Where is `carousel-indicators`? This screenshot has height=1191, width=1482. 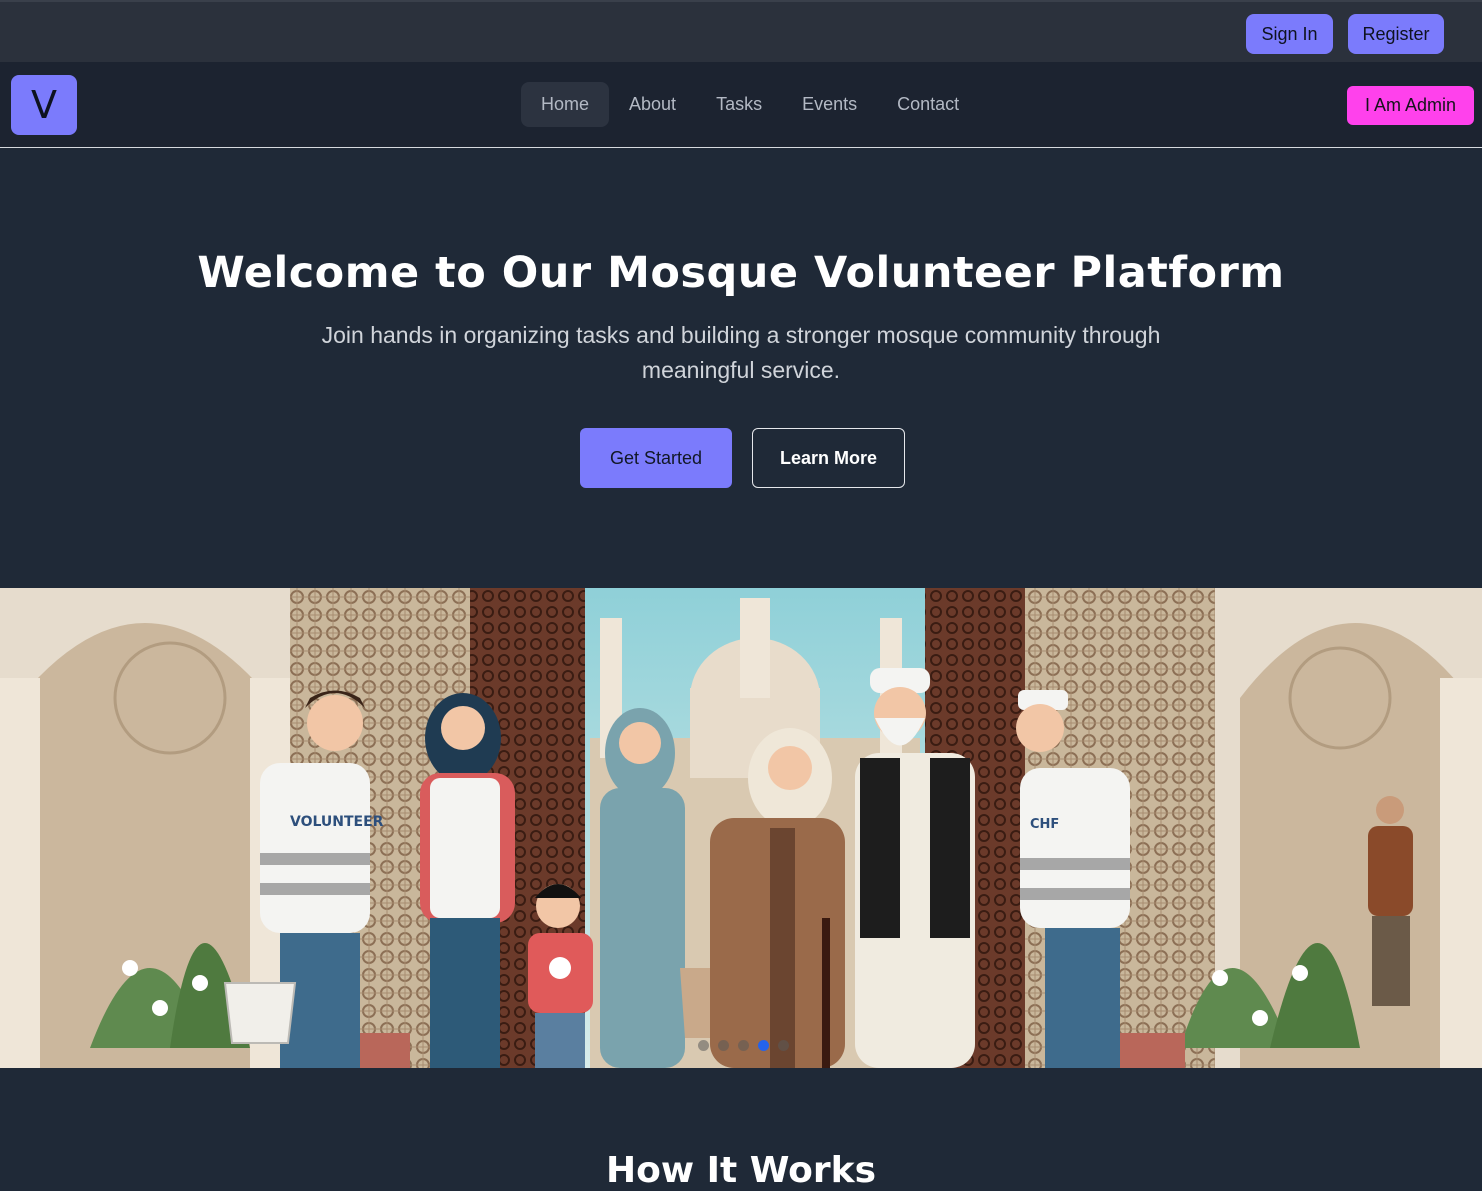 carousel-indicators is located at coordinates (743, 1045).